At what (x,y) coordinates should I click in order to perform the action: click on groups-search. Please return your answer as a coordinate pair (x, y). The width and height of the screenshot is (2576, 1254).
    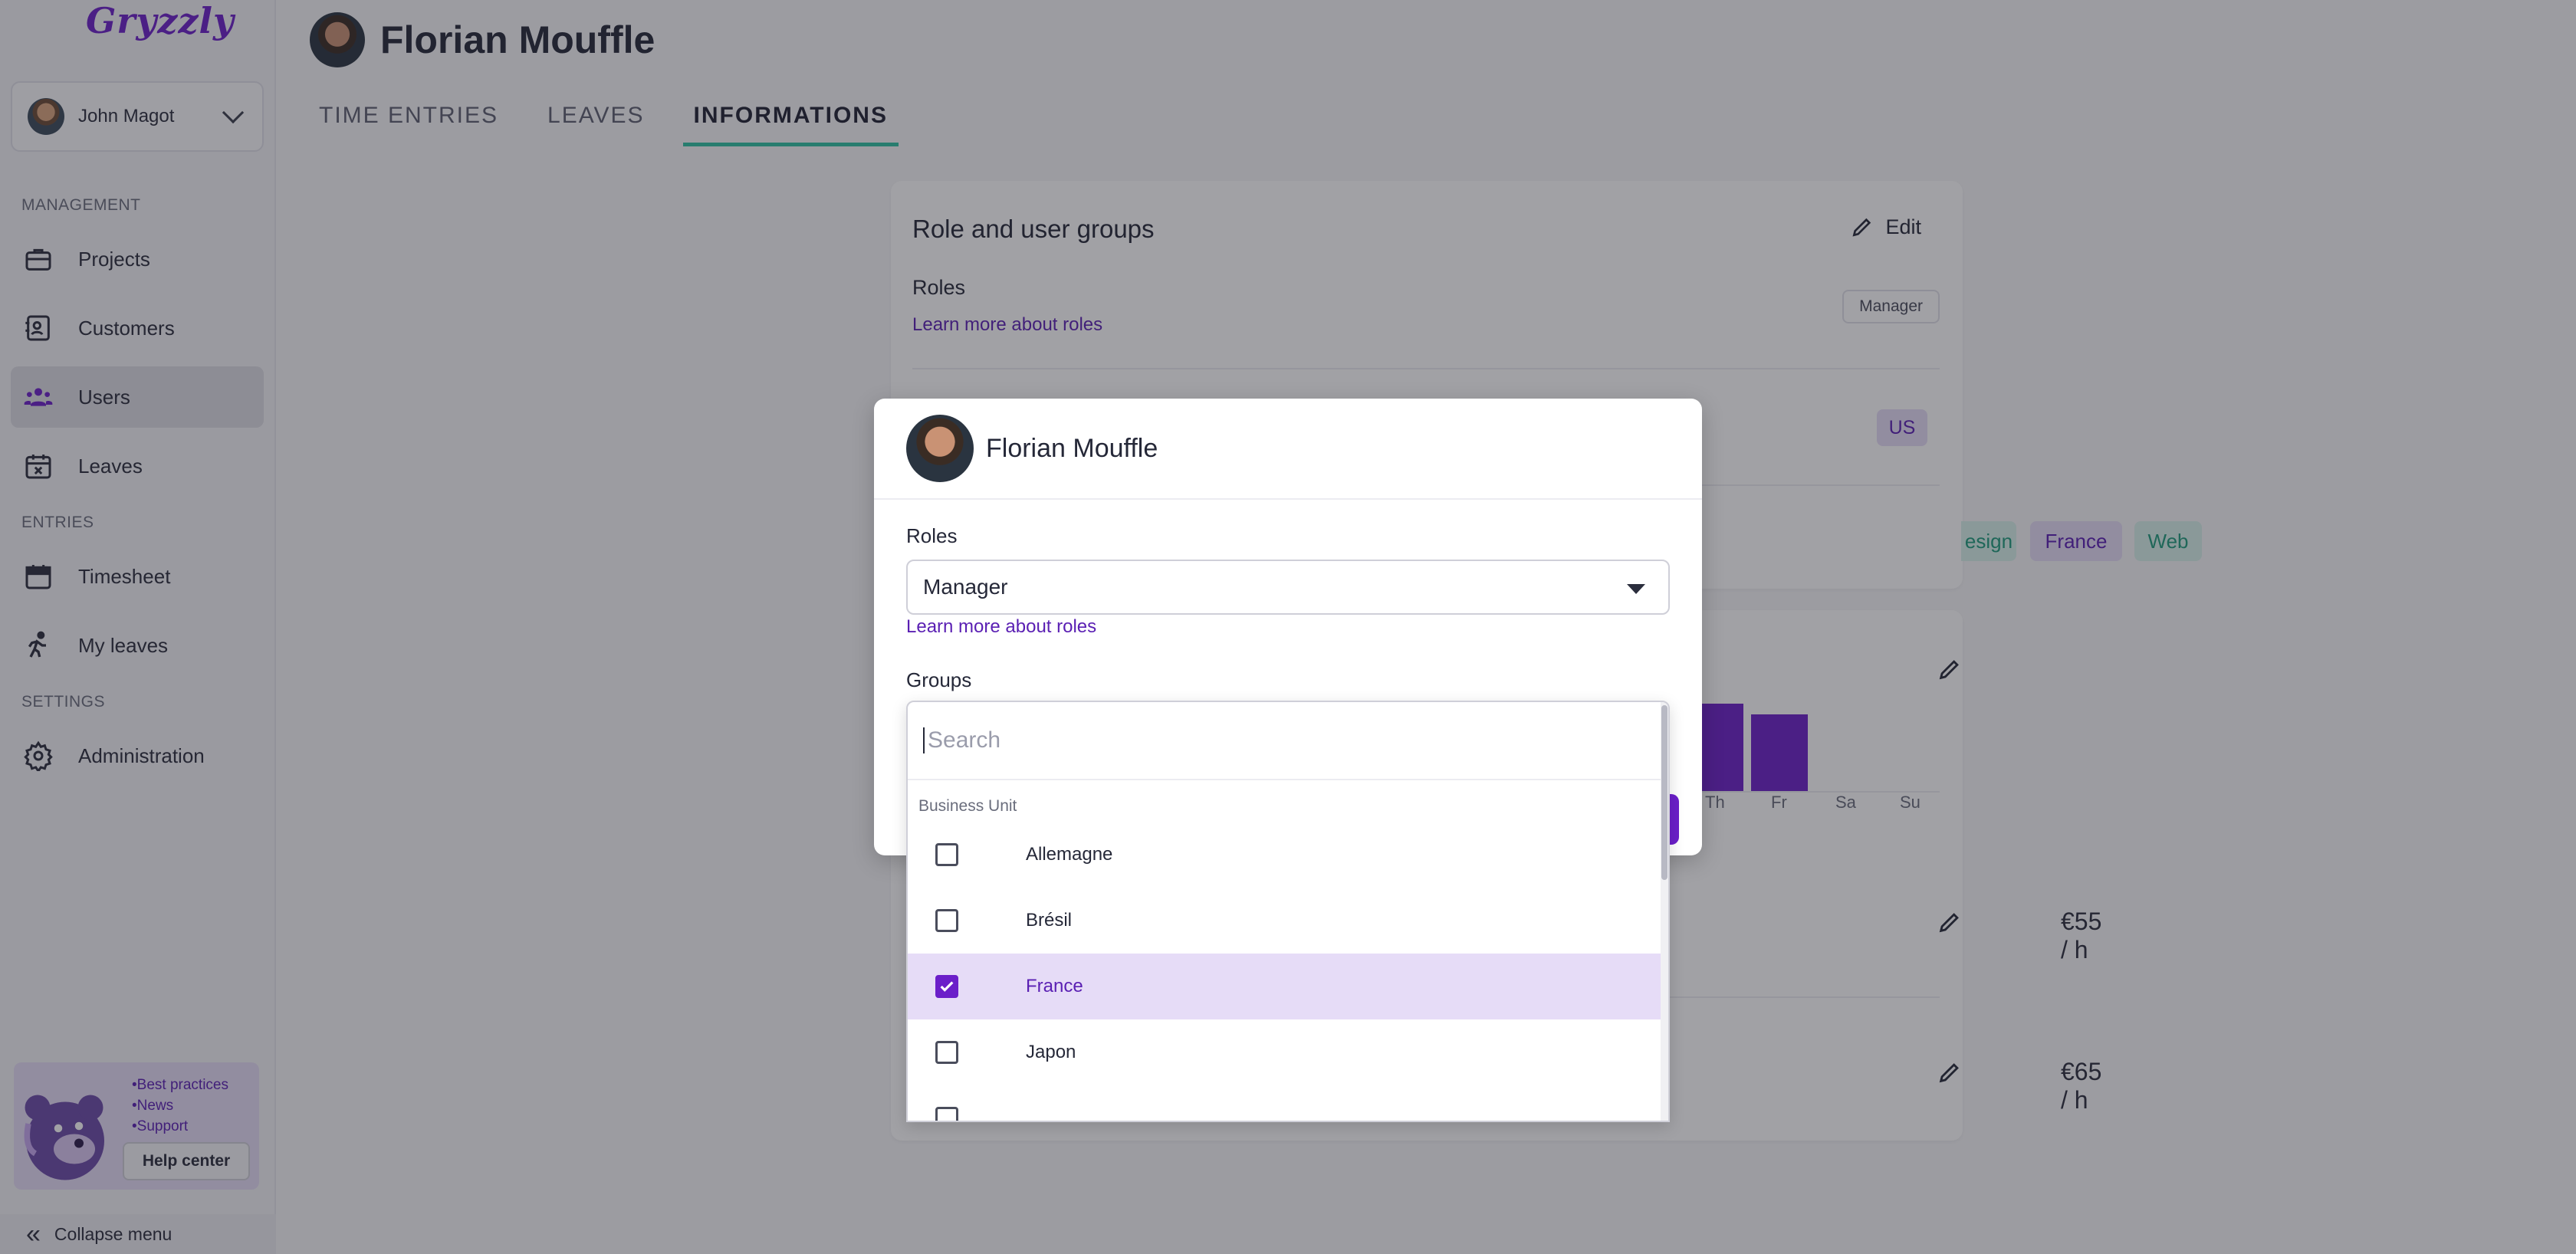
    Looking at the image, I should click on (1286, 741).